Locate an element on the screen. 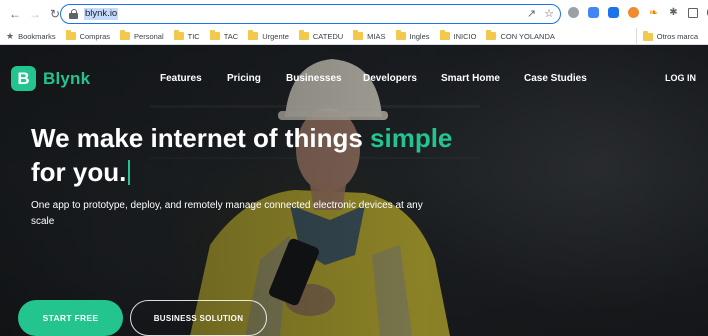  address-bar: blynk.io ↗ ☆ is located at coordinates (310, 14).